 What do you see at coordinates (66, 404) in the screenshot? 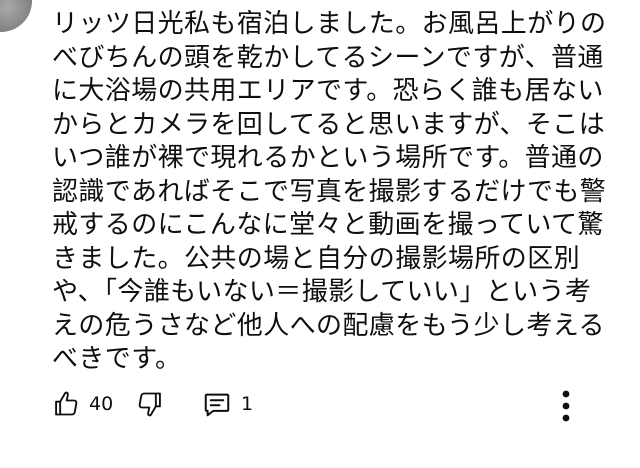
I see `thumbs-up-icon` at bounding box center [66, 404].